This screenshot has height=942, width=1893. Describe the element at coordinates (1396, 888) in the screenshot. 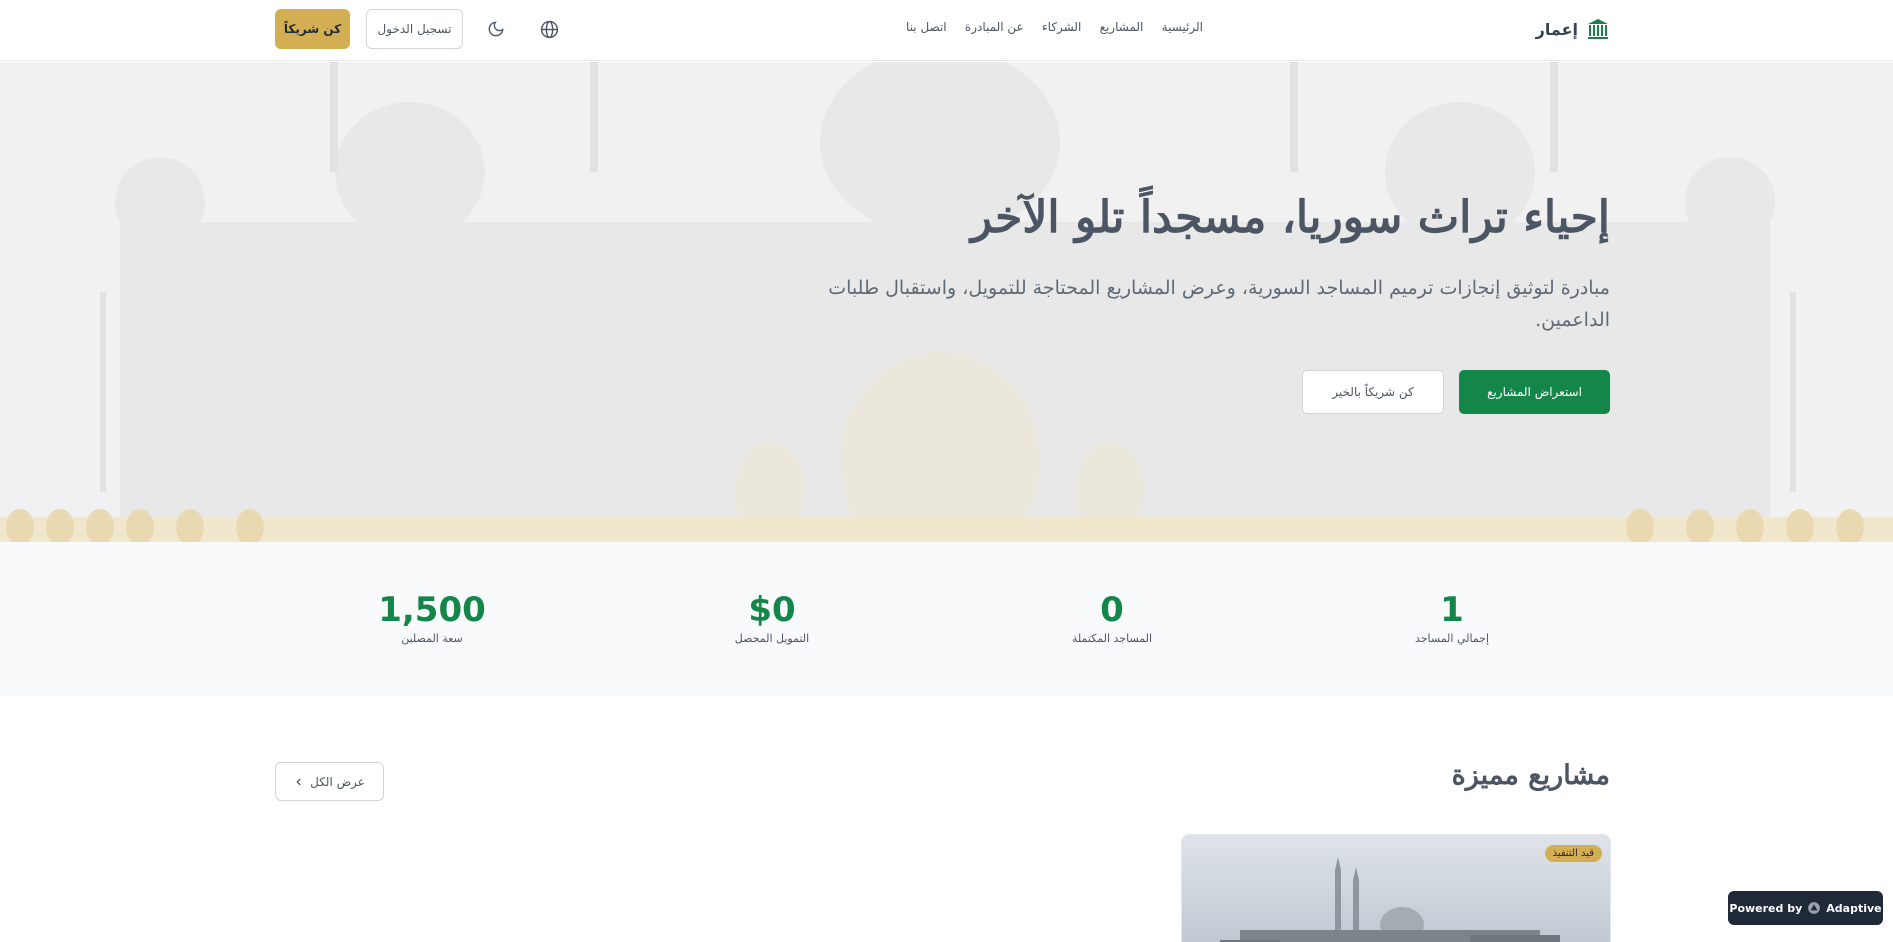

I see `project-card: قيد التنفيذ` at that location.